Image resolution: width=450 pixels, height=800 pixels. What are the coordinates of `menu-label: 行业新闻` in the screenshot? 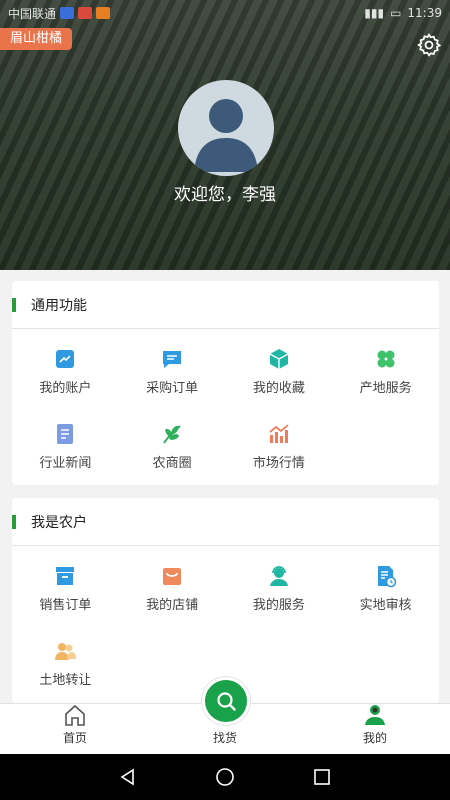 It's located at (65, 463).